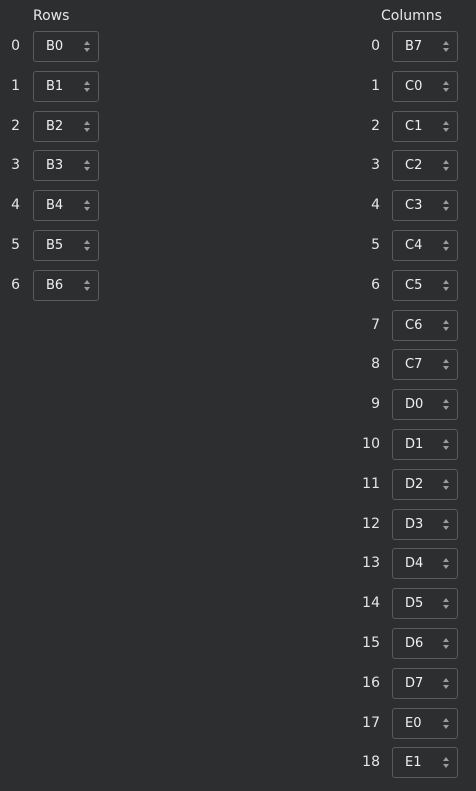 Image resolution: width=476 pixels, height=791 pixels. I want to click on column-pin-select: C5, so click(425, 285).